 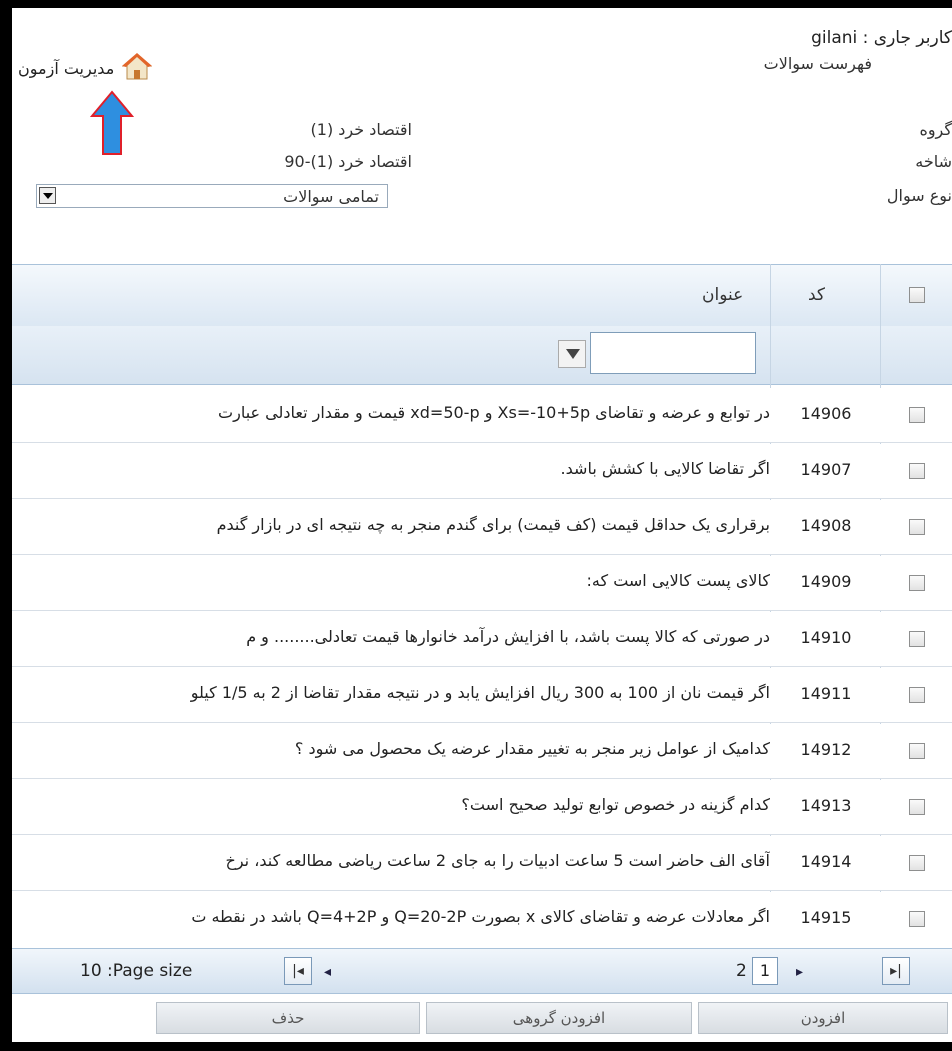 I want to click on row-code: 14915, so click(x=826, y=917).